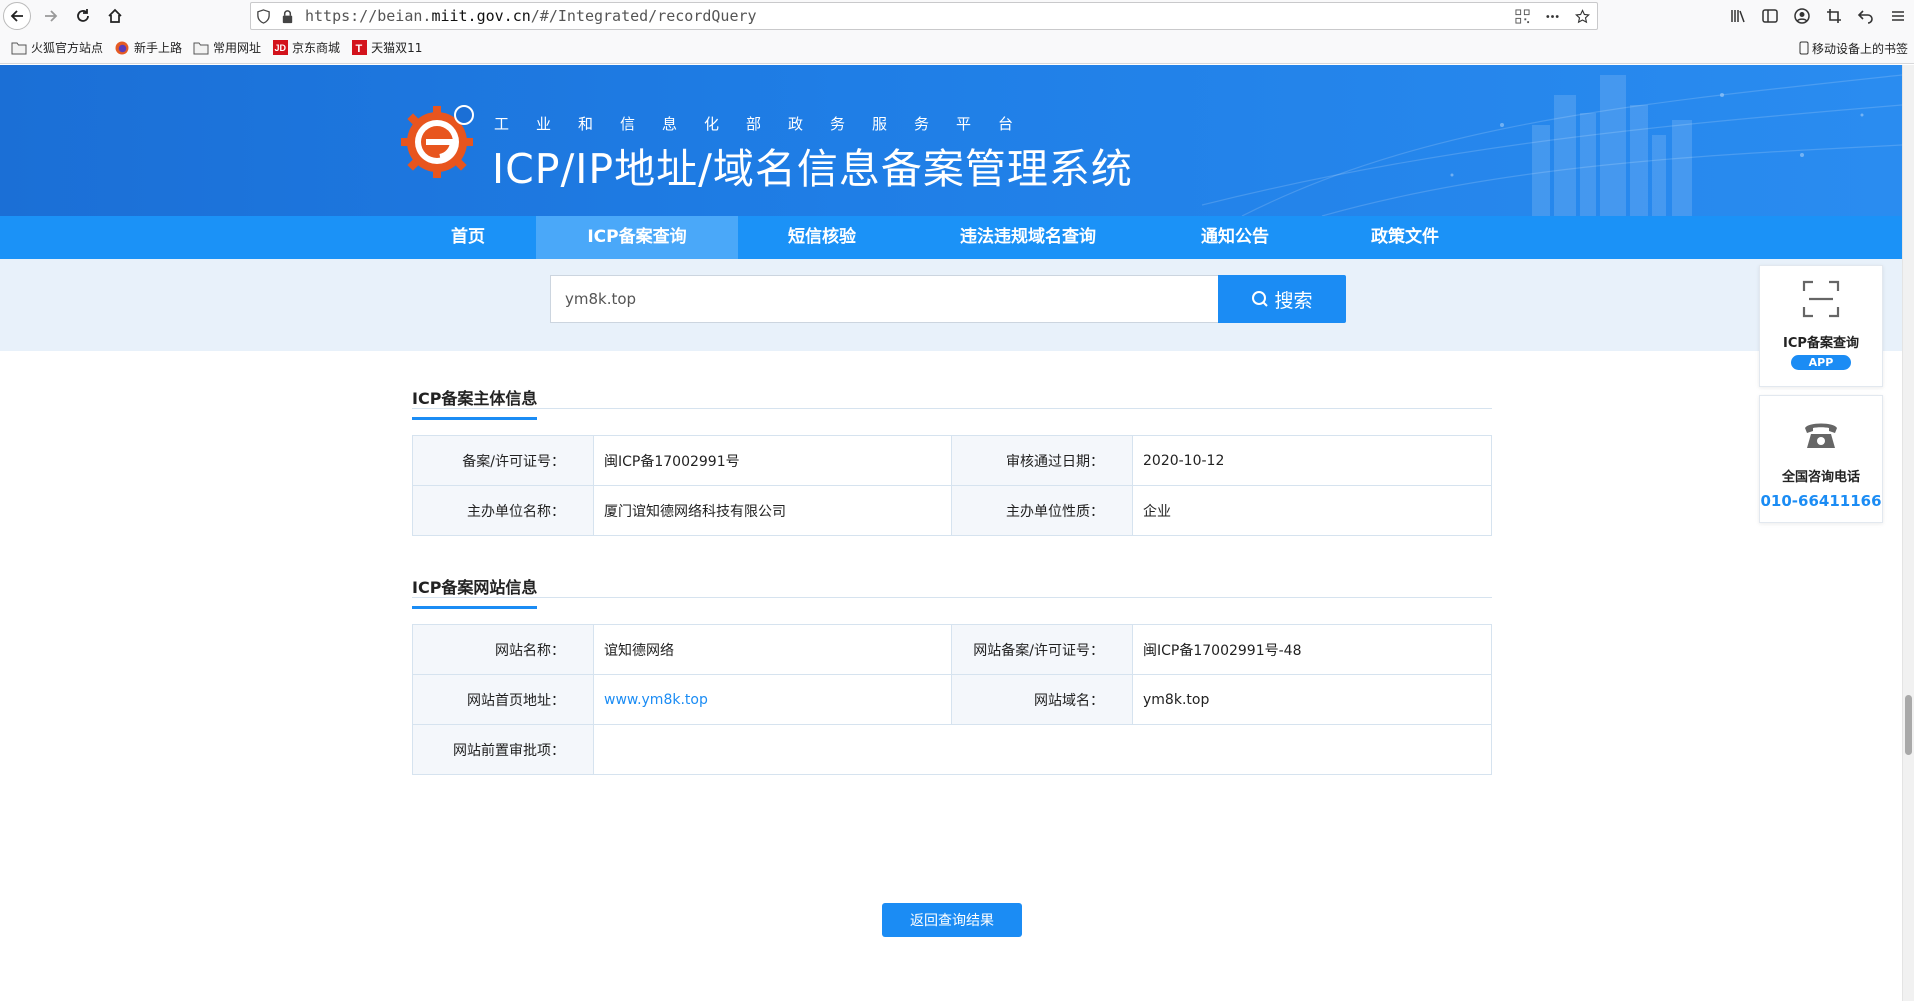 This screenshot has height=1001, width=1914. I want to click on search-icon, so click(1260, 299).